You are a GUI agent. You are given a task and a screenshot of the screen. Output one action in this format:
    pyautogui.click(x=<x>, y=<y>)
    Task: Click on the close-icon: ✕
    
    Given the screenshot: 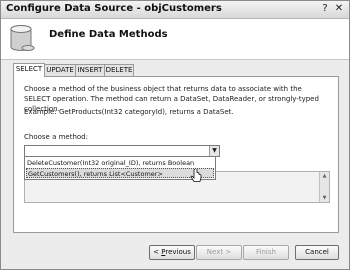 What is the action you would take?
    pyautogui.click(x=339, y=9)
    